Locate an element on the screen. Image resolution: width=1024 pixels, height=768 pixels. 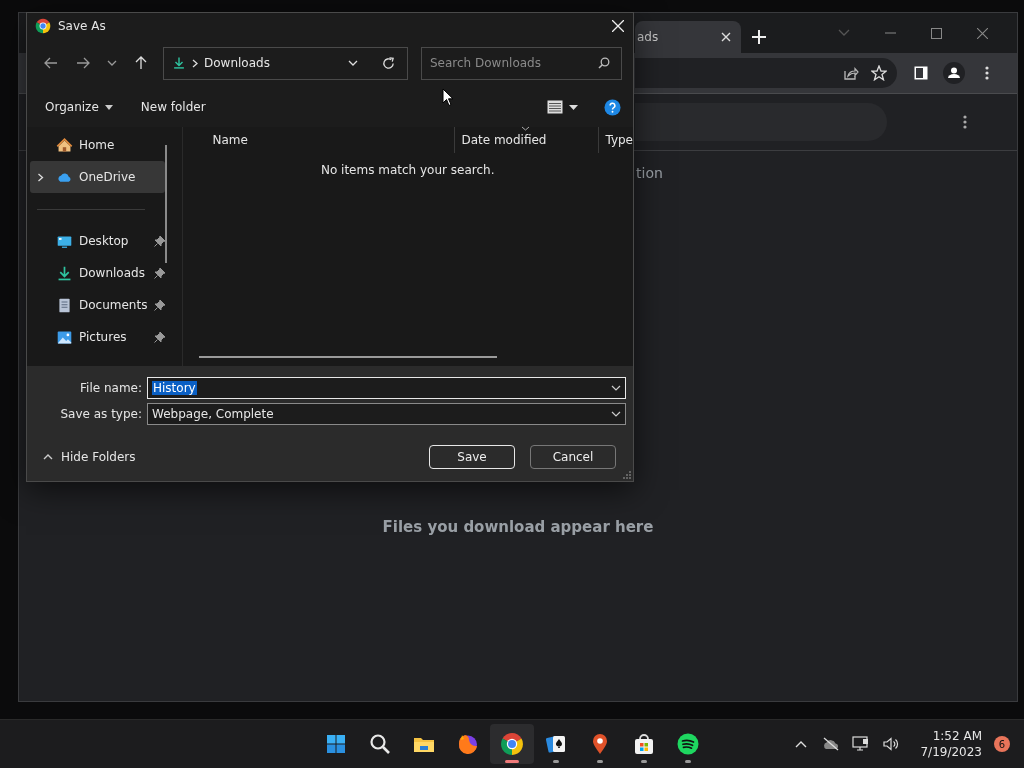
dialog-button: Save is located at coordinates (472, 457).